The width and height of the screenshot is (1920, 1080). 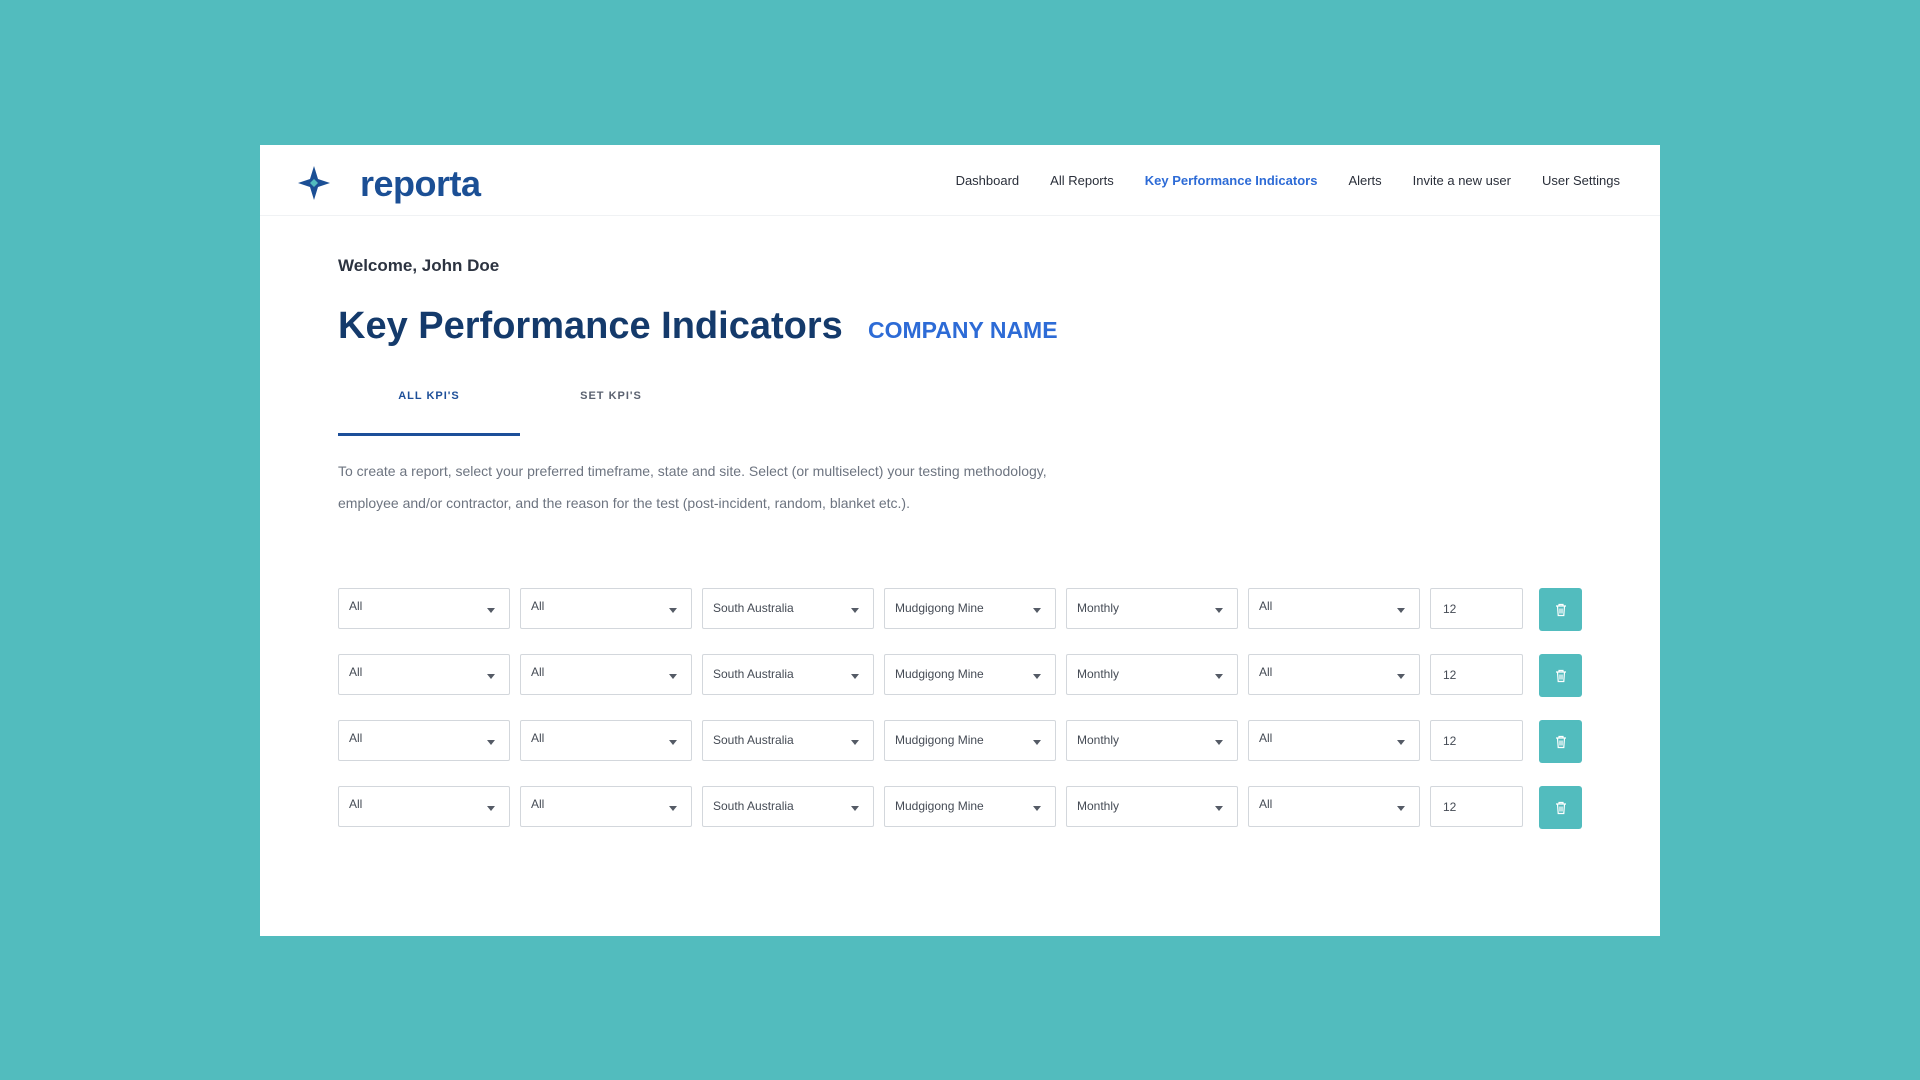 What do you see at coordinates (988, 180) in the screenshot?
I see `nav-item-dashboard: Dashboard` at bounding box center [988, 180].